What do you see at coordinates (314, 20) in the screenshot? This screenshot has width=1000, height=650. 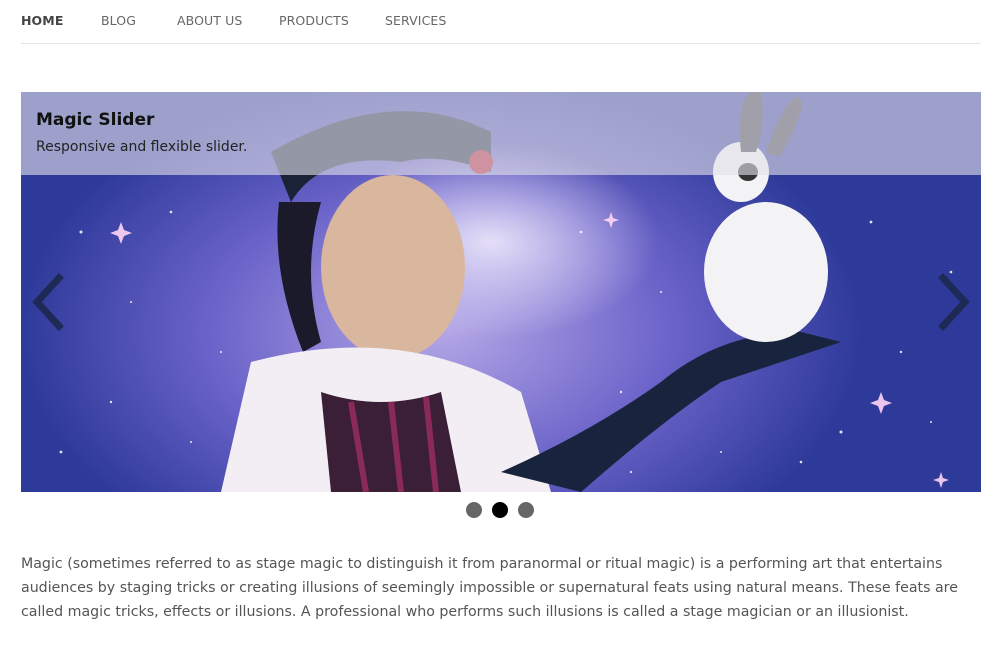 I see `nav-item-products: PRODUCTS` at bounding box center [314, 20].